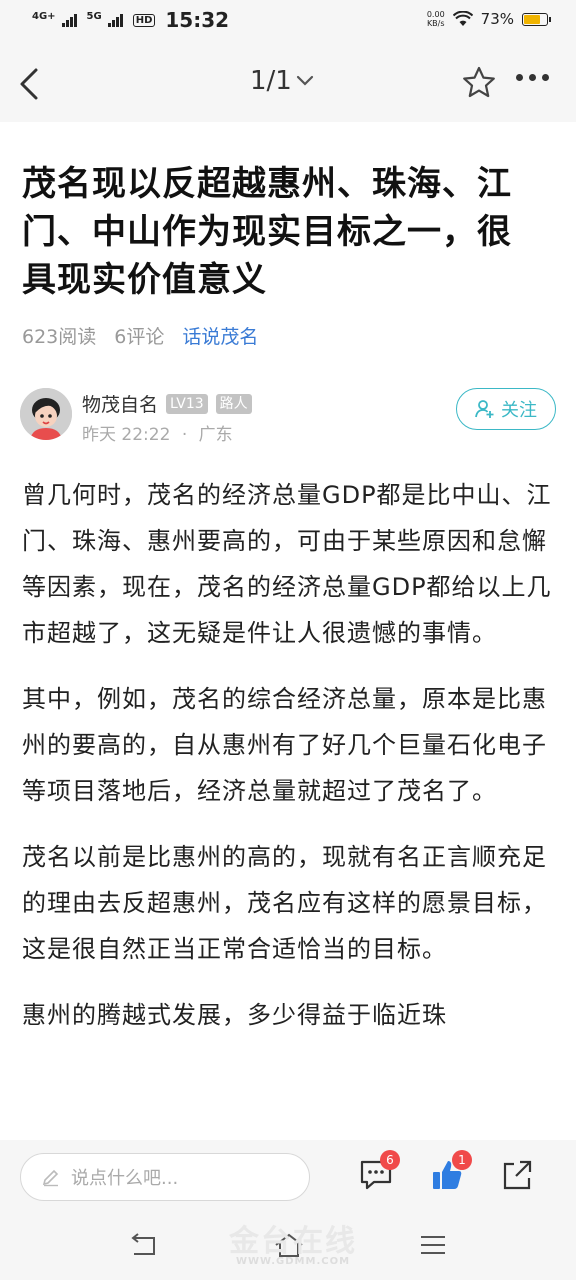 The image size is (576, 1280). I want to click on back-icon, so click(32, 84).